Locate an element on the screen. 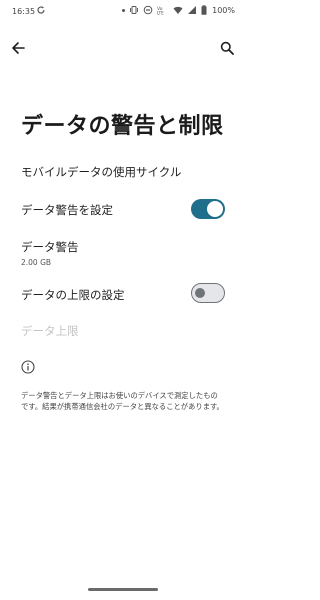 The height and width of the screenshot is (600, 320). usage-cycle-item: モバイルデータの使用サイクル is located at coordinates (123, 172).